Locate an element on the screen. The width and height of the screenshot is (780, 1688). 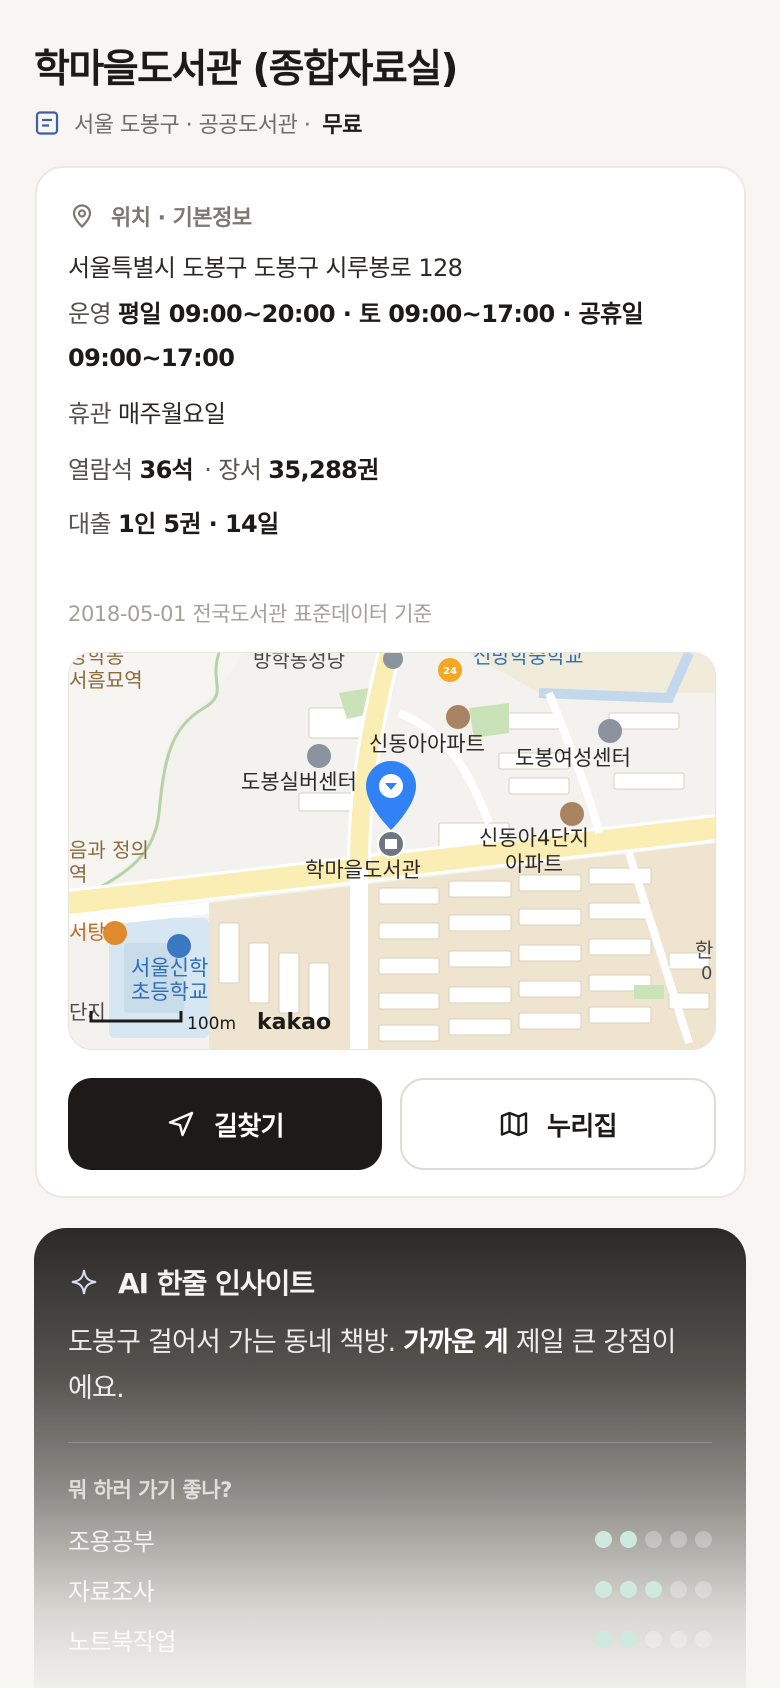
map-label-left-food: 서탕 is located at coordinates (87, 932).